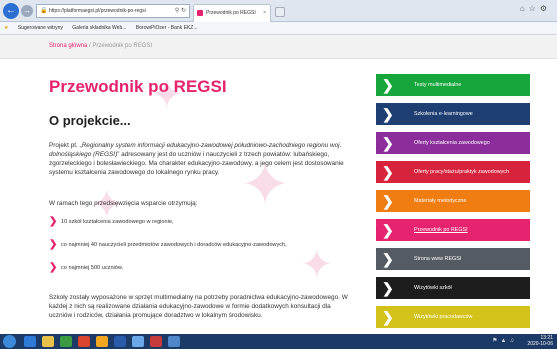  What do you see at coordinates (156, 341) in the screenshot?
I see `pdf-icon` at bounding box center [156, 341].